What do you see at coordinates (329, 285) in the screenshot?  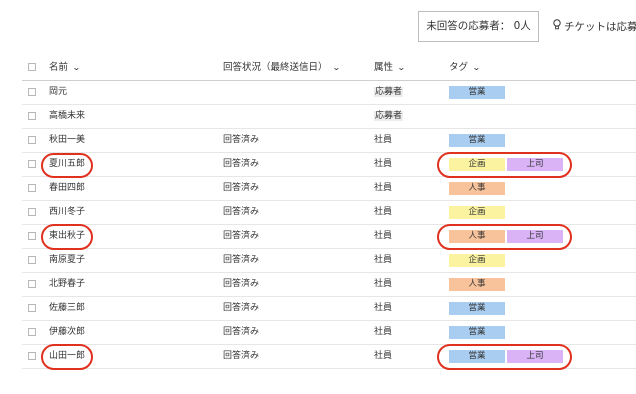 I see `table-row: 北野春子 回答済み 社員 人事` at bounding box center [329, 285].